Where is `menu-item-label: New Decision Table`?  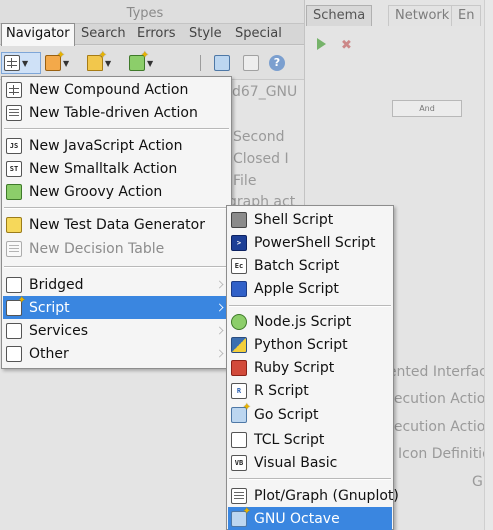
menu-item-label: New Decision Table is located at coordinates (97, 248).